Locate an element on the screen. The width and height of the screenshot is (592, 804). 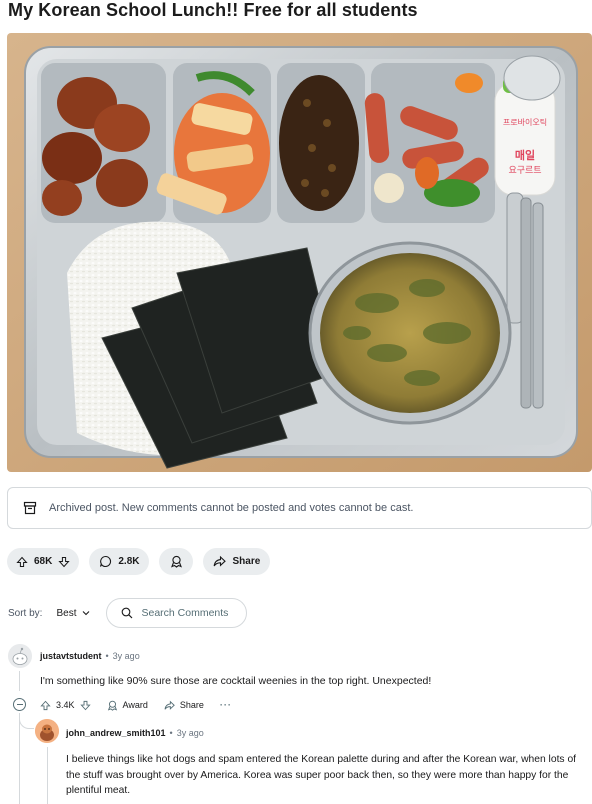
sort-value: Best is located at coordinates (66, 613).